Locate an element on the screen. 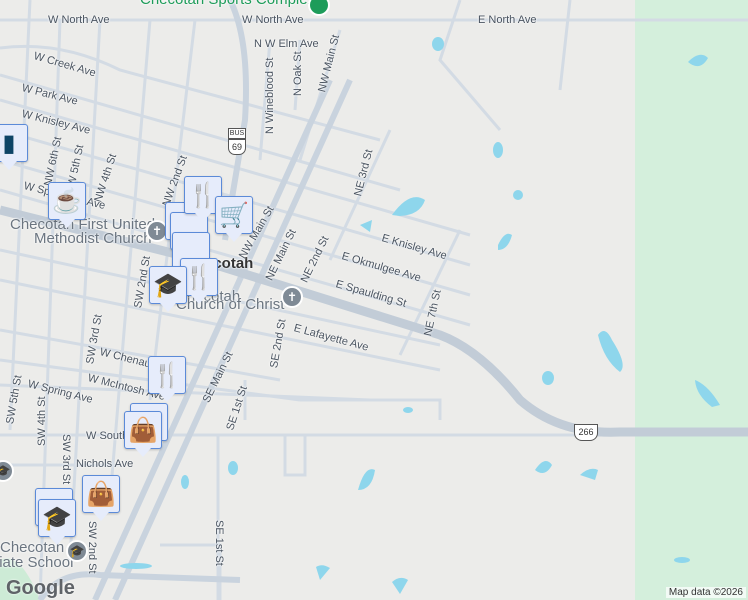 The image size is (748, 600). street-label: Nichols Ave is located at coordinates (105, 464).